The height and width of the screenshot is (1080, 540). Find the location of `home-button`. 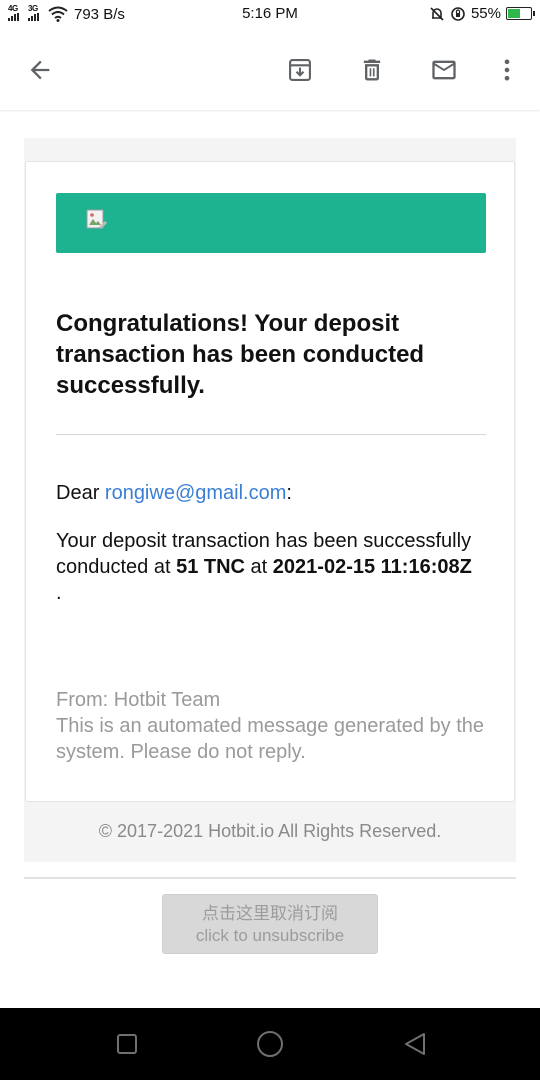

home-button is located at coordinates (270, 1044).